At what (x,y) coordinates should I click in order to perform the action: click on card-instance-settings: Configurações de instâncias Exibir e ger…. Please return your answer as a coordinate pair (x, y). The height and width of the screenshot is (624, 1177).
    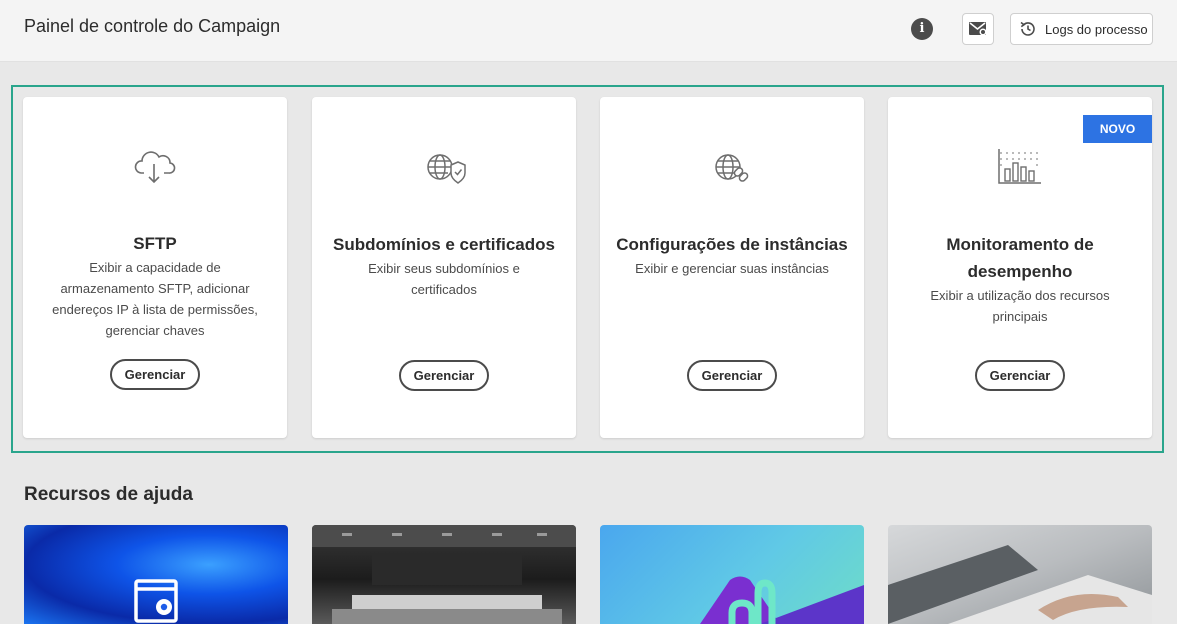
    Looking at the image, I should click on (732, 267).